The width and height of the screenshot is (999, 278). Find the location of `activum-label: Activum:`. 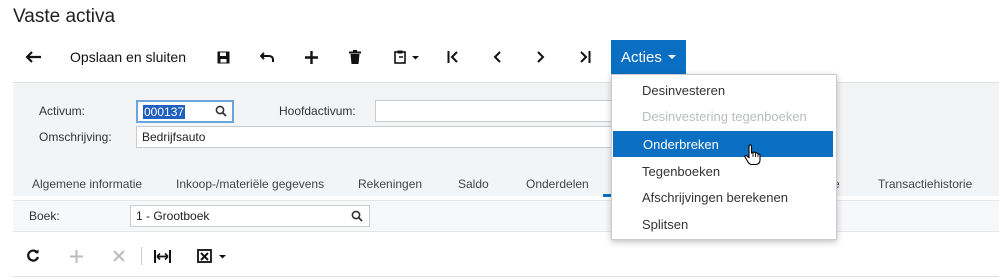

activum-label: Activum: is located at coordinates (62, 111).